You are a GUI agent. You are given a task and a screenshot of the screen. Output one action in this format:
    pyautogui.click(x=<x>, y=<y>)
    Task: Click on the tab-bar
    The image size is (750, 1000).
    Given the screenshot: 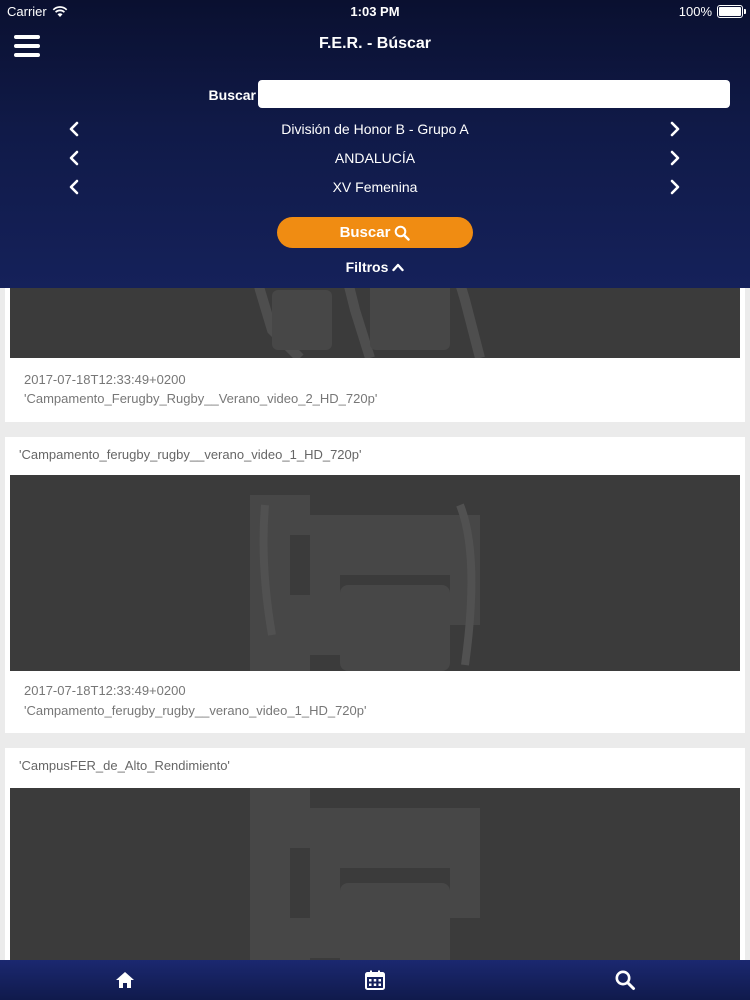 What is the action you would take?
    pyautogui.click(x=375, y=980)
    